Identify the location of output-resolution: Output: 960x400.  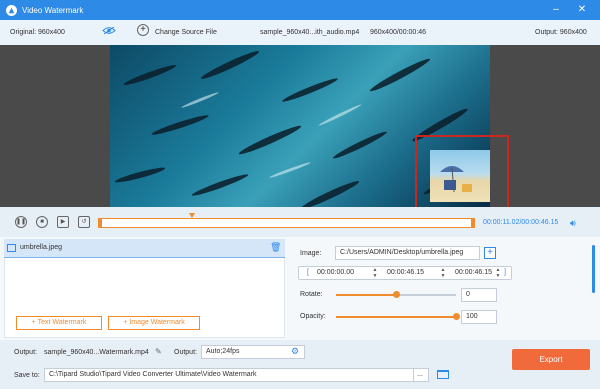
(561, 32).